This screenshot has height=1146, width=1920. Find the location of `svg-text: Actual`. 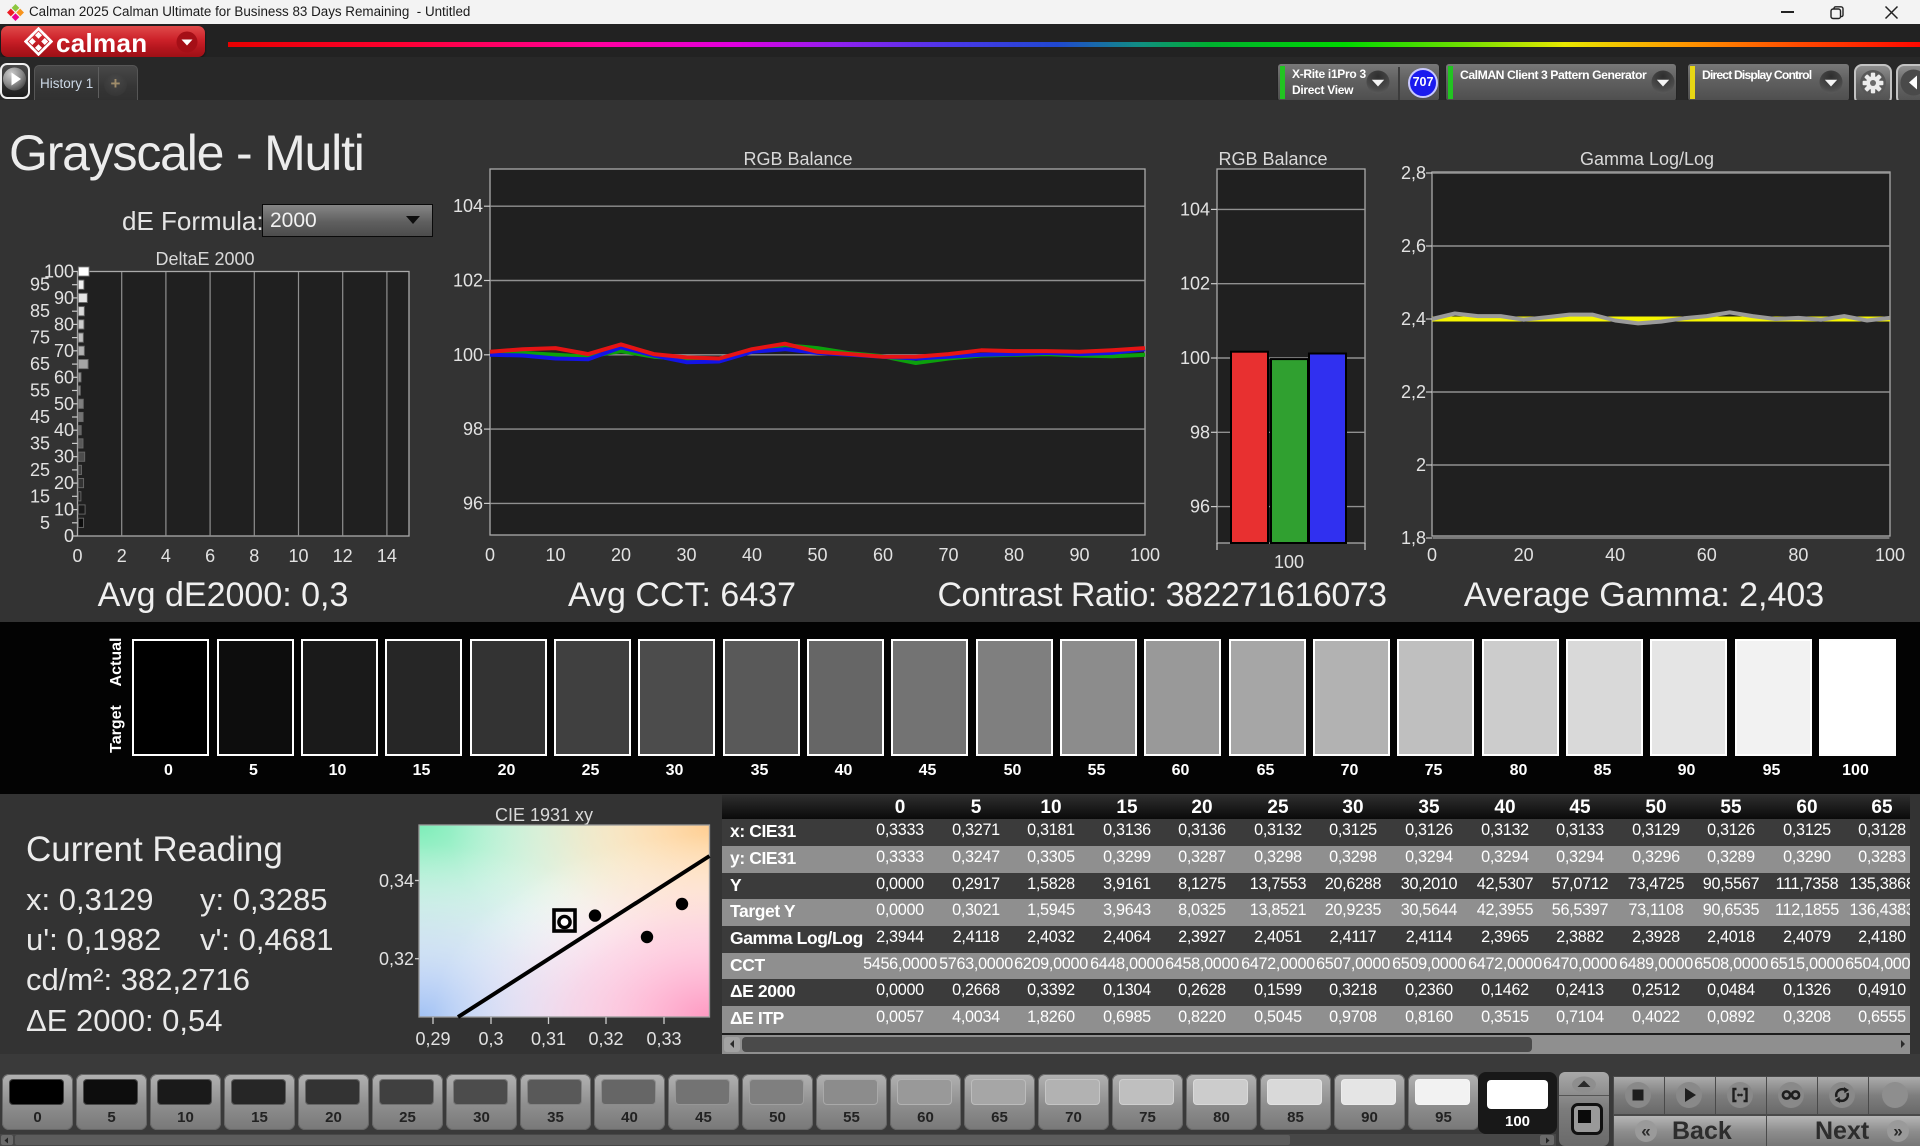

svg-text: Actual is located at coordinates (116, 662).